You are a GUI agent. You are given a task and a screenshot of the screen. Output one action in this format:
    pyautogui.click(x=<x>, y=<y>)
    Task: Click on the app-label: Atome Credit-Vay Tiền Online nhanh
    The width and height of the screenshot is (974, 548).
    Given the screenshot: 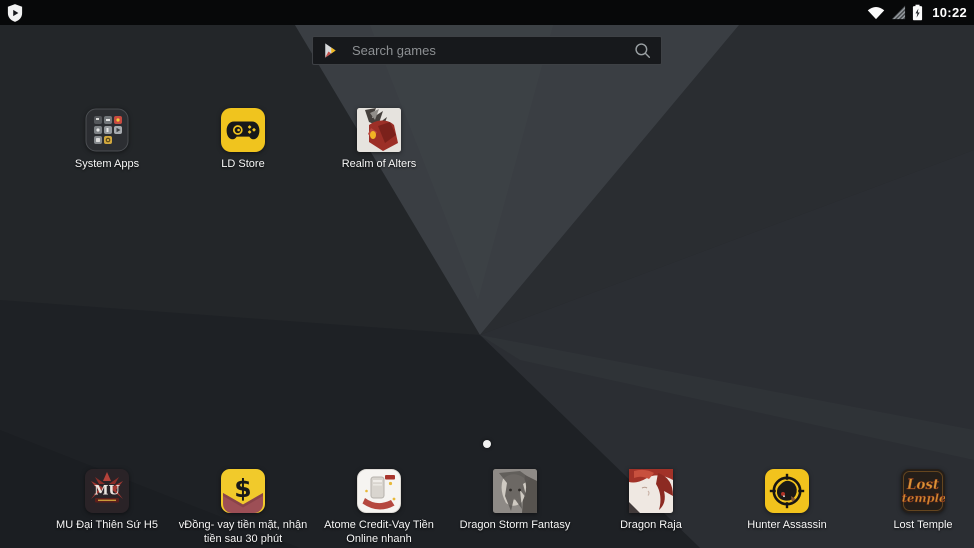 What is the action you would take?
    pyautogui.click(x=379, y=532)
    